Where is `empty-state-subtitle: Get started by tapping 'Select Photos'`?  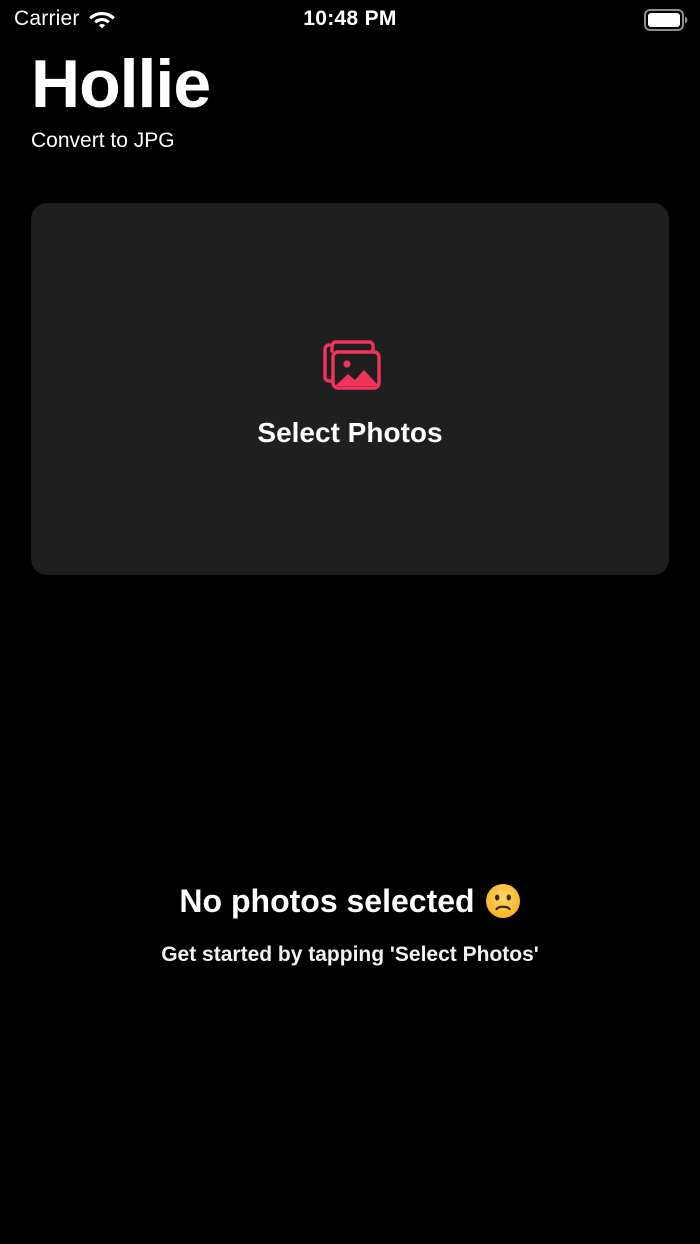 empty-state-subtitle: Get started by tapping 'Select Photos' is located at coordinates (350, 954).